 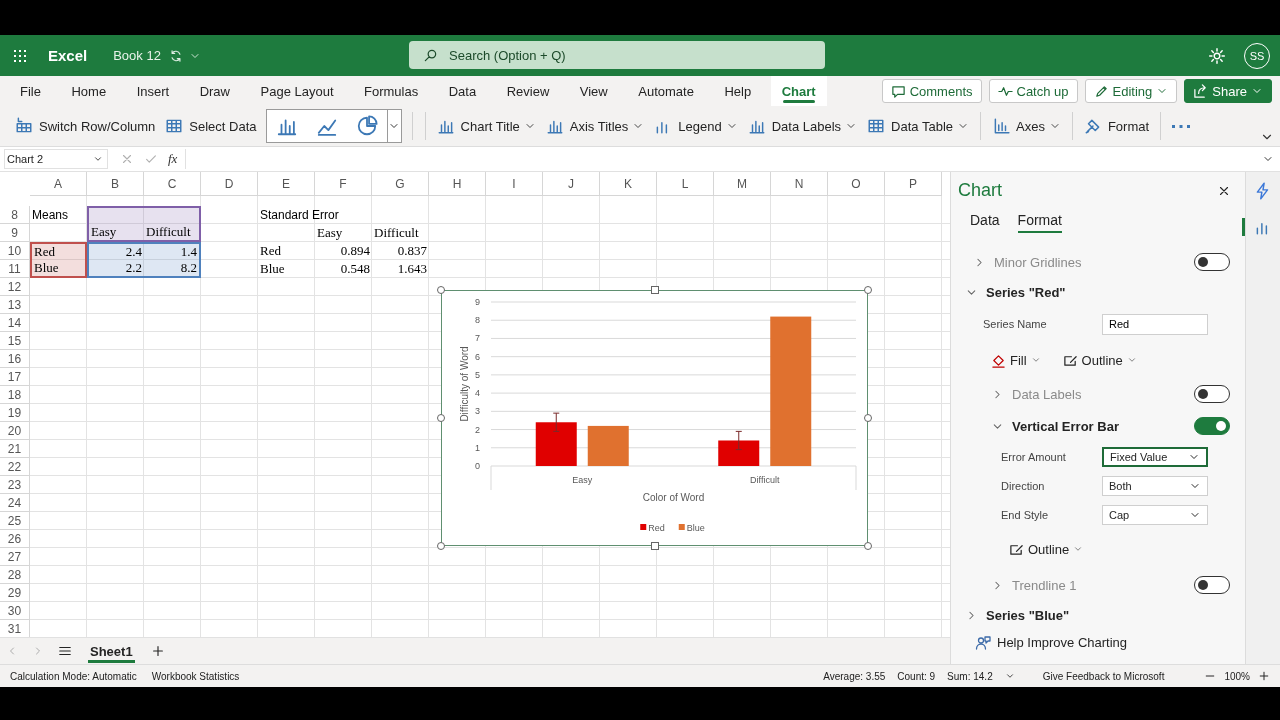 I want to click on column-header: E, so click(x=286, y=184).